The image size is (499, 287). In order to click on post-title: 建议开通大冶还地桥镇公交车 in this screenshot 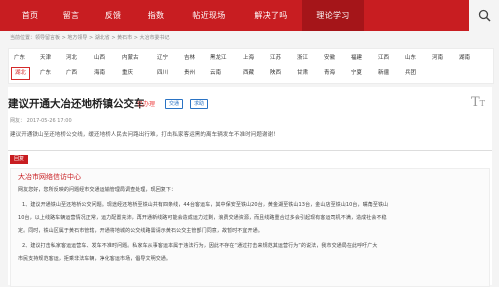, I will do `click(76, 104)`.